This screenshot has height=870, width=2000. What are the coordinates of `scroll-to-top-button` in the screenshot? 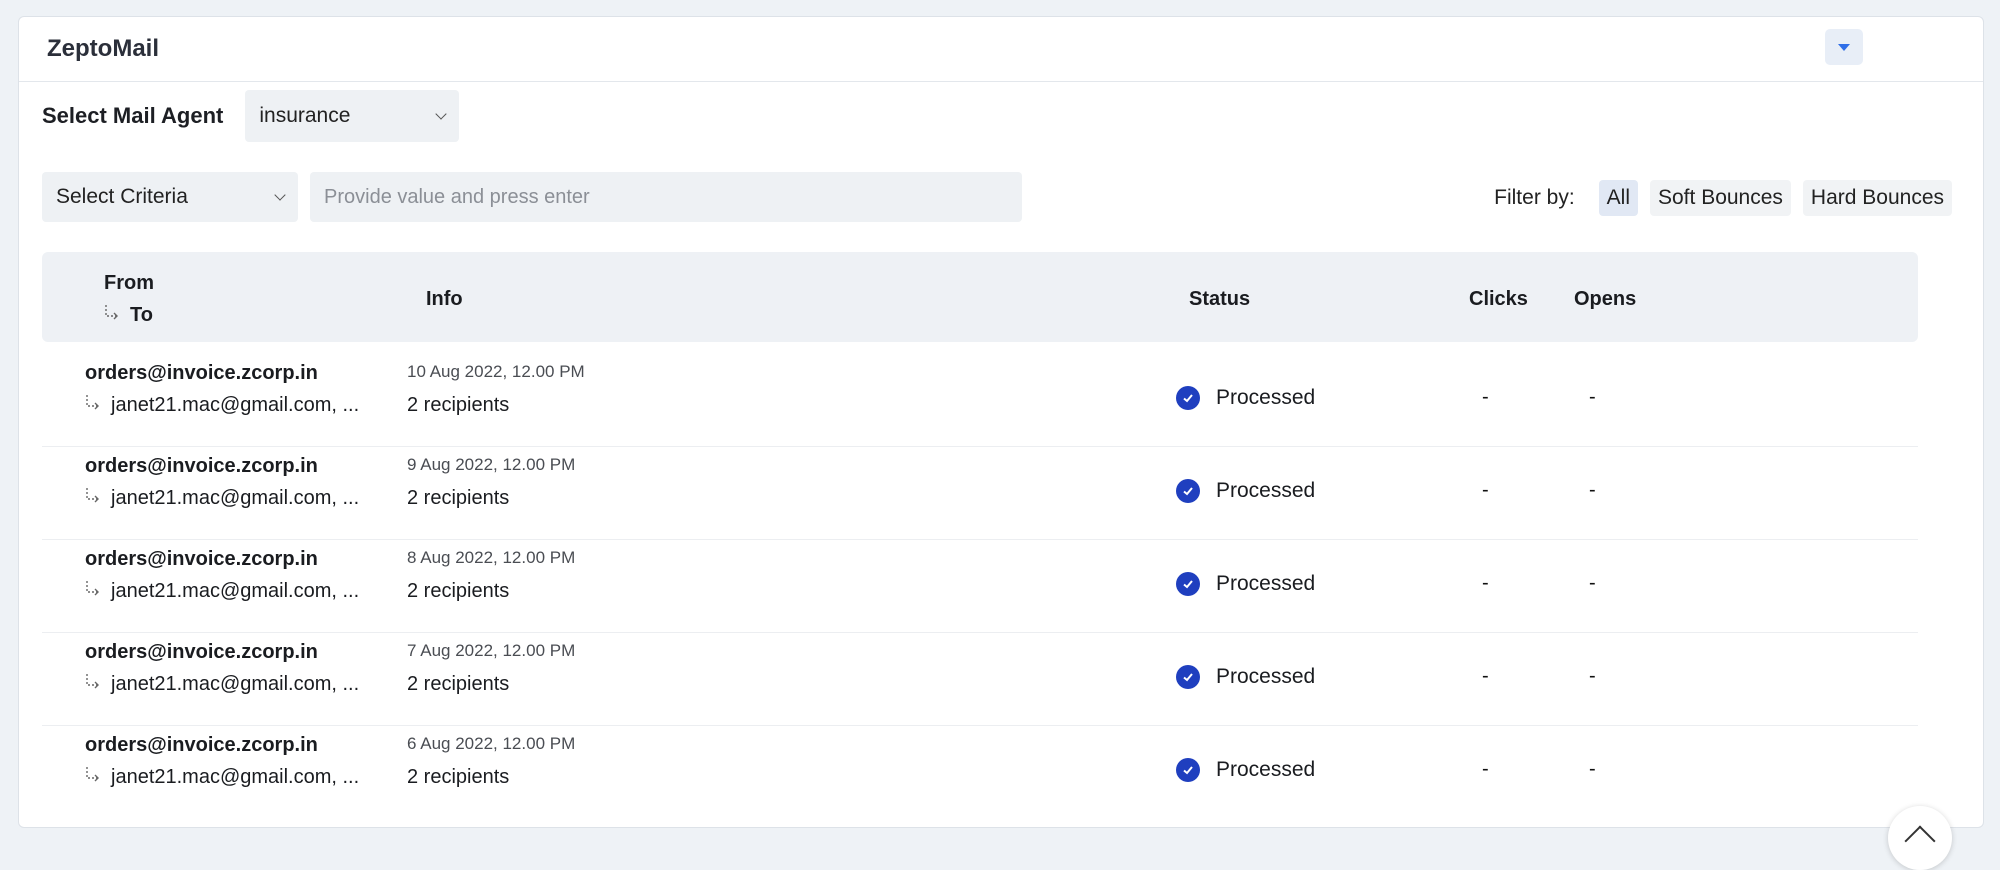 It's located at (1920, 838).